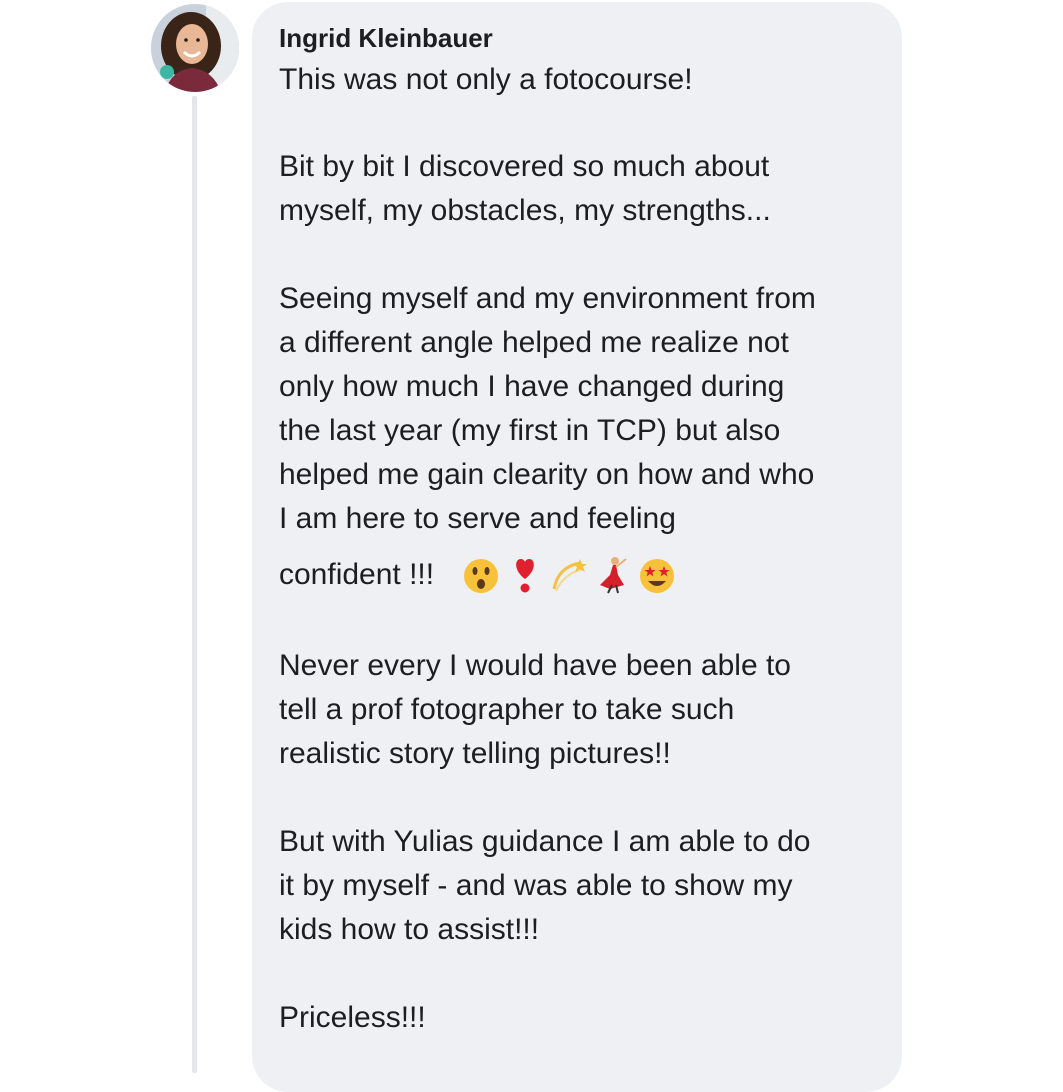 The image size is (1063, 1092). I want to click on comment-line: only how much I have changed during, so click(532, 386).